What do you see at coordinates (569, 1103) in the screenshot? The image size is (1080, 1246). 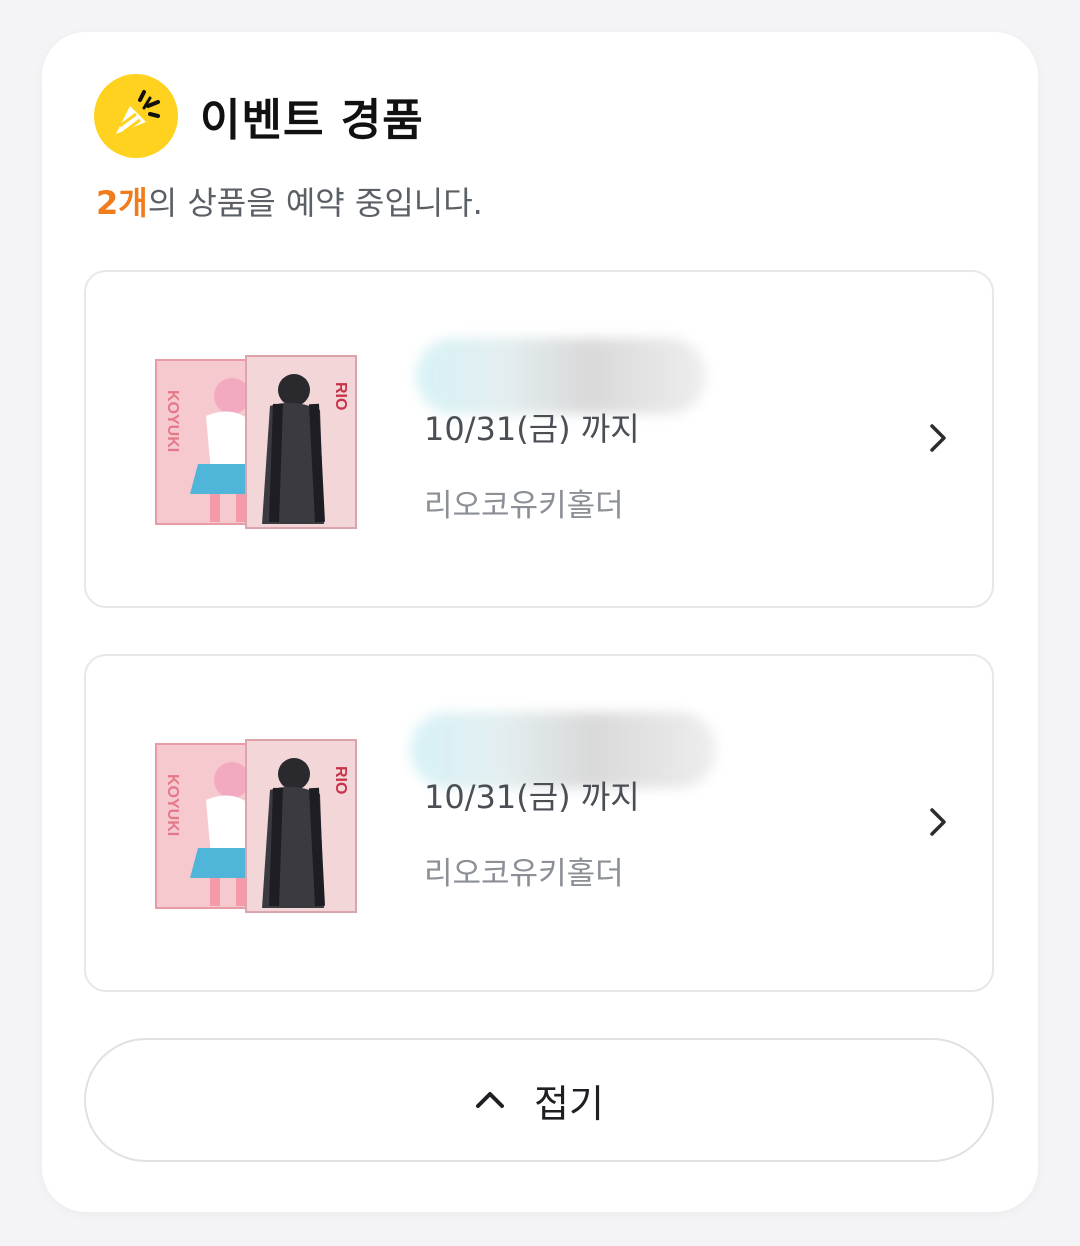 I see `collapse-label: 접기` at bounding box center [569, 1103].